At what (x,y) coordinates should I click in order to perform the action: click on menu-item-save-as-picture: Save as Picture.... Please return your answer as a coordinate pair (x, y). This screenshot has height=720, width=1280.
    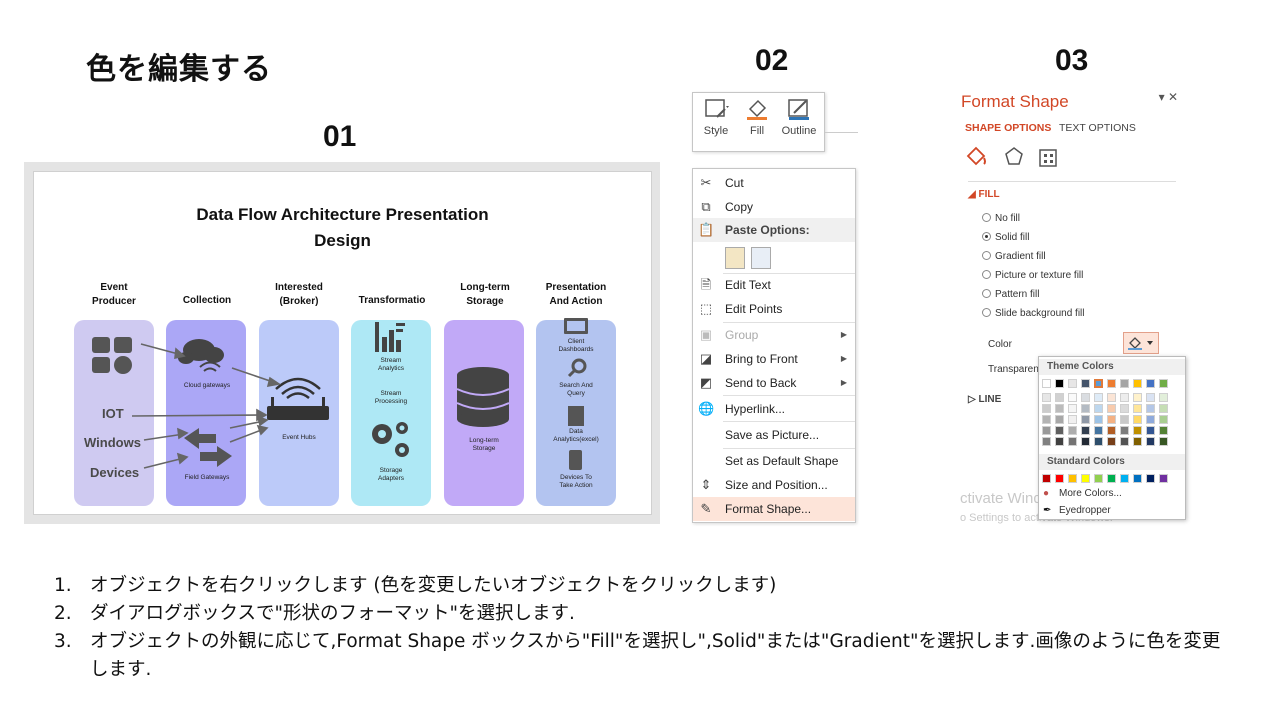
    Looking at the image, I should click on (774, 435).